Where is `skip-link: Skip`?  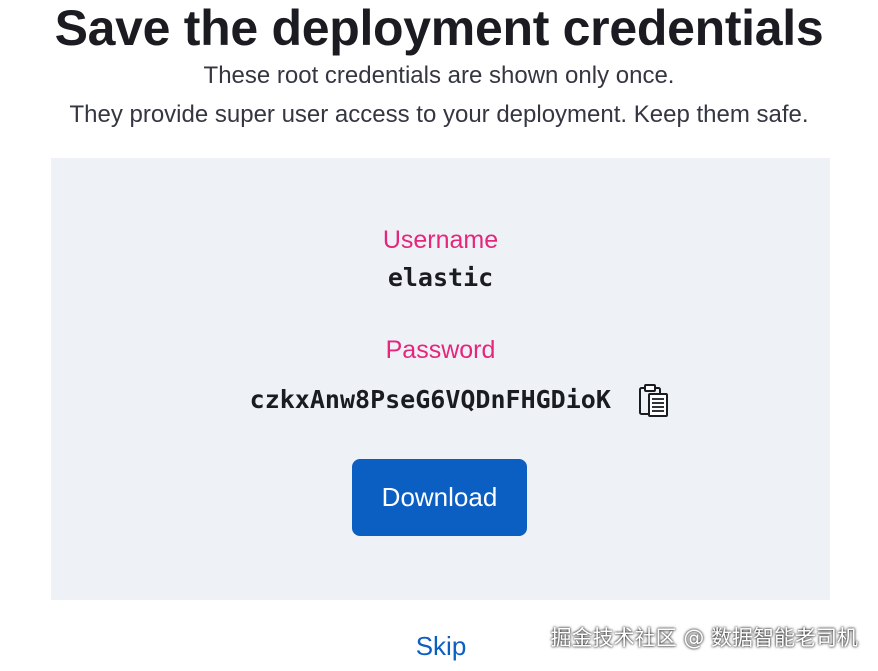 skip-link: Skip is located at coordinates (441, 646).